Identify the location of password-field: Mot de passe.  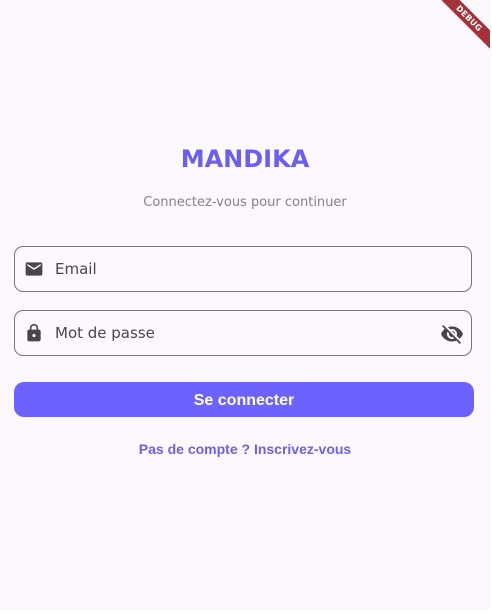
(243, 333).